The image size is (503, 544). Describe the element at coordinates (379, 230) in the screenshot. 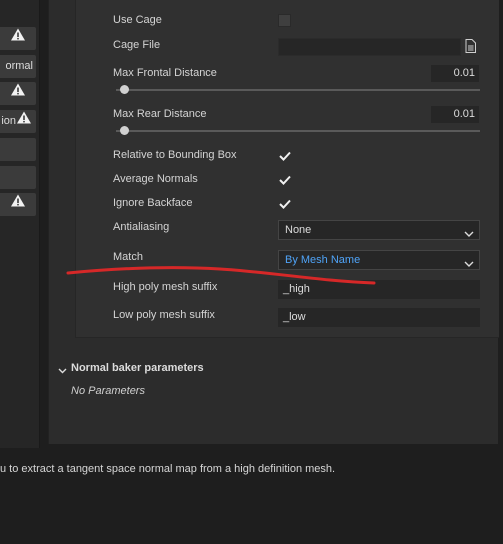

I see `antialiasing-select: None` at that location.